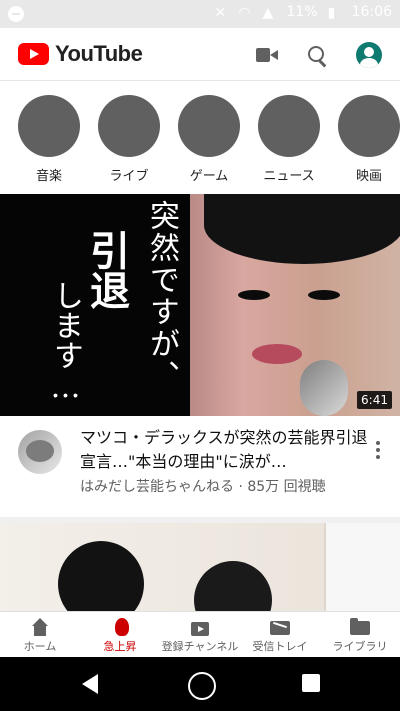 This screenshot has width=400, height=711. I want to click on subscriptions-icon, so click(200, 627).